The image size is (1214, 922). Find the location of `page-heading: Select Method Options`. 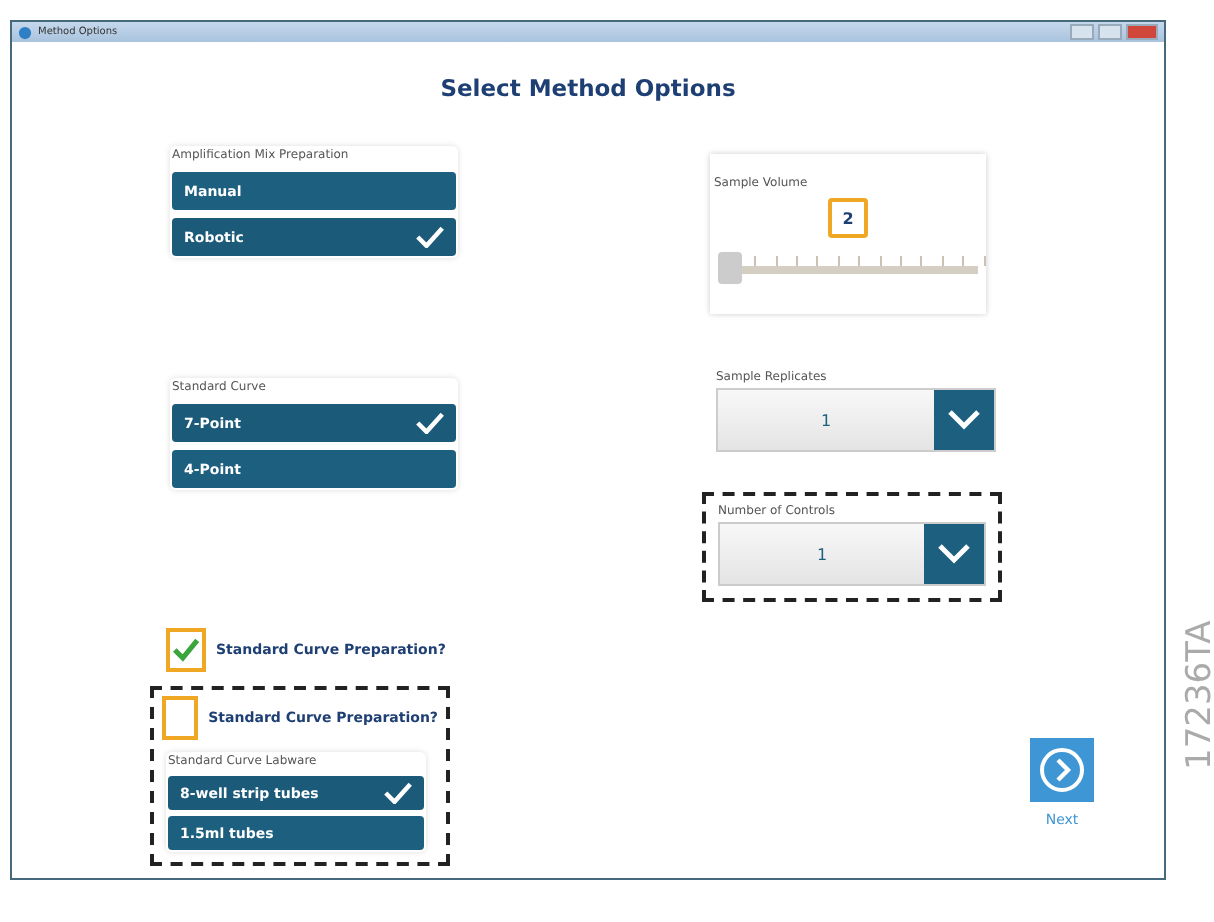

page-heading: Select Method Options is located at coordinates (588, 90).